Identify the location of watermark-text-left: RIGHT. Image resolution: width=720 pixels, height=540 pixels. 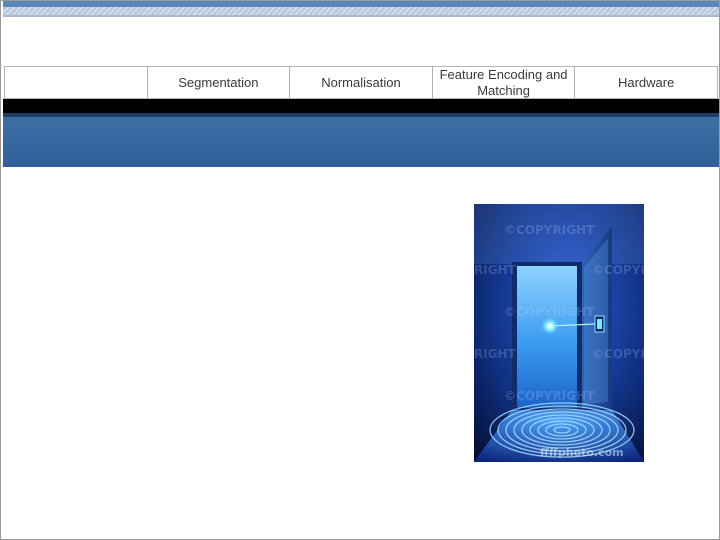
(495, 270).